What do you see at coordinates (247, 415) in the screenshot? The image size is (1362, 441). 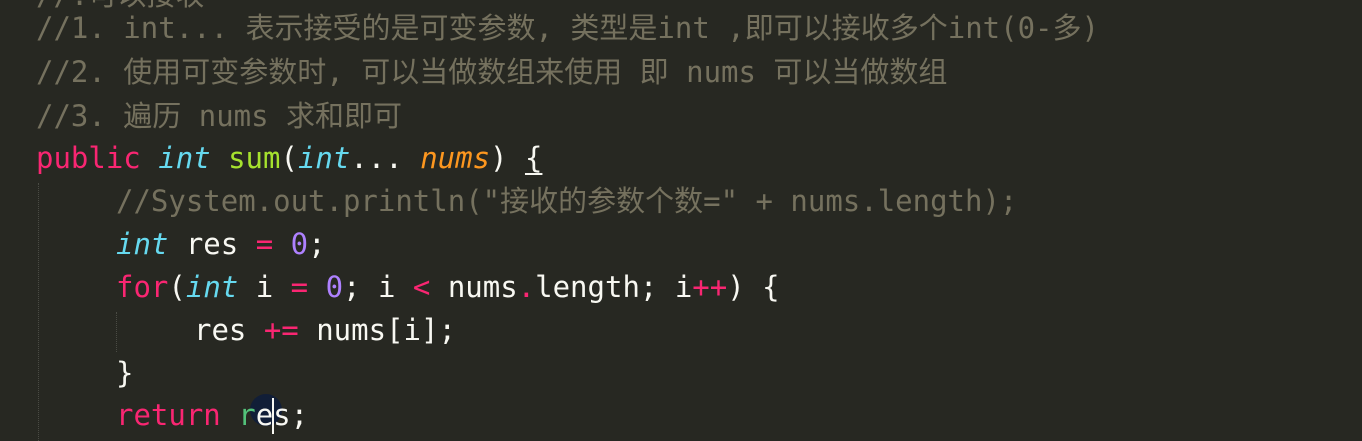 I see `var-res-first-char: r` at bounding box center [247, 415].